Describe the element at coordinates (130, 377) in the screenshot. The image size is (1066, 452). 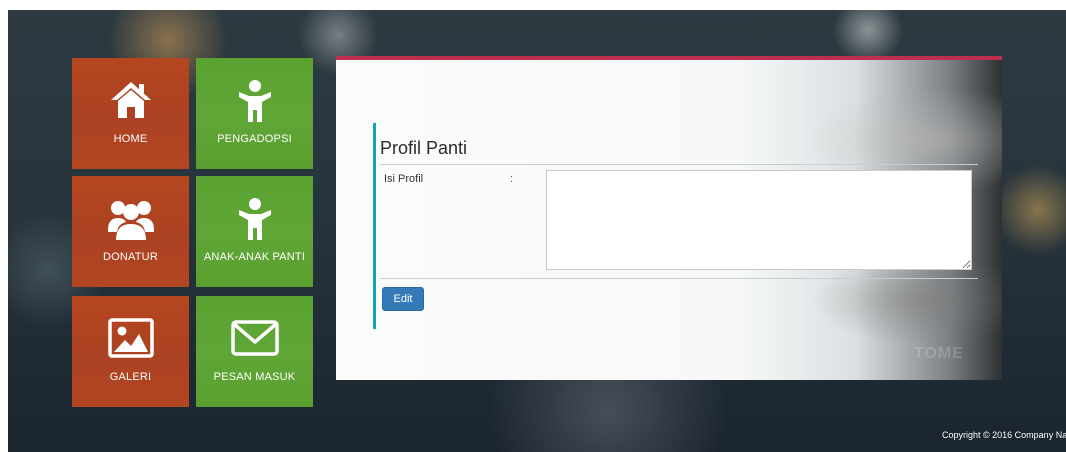
I see `tile-galeri-label: GALERI` at that location.